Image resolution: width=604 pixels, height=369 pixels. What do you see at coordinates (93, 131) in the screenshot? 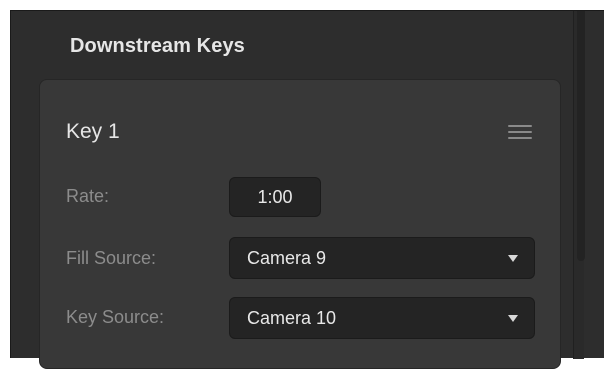
I see `key-1-title: Key 1` at bounding box center [93, 131].